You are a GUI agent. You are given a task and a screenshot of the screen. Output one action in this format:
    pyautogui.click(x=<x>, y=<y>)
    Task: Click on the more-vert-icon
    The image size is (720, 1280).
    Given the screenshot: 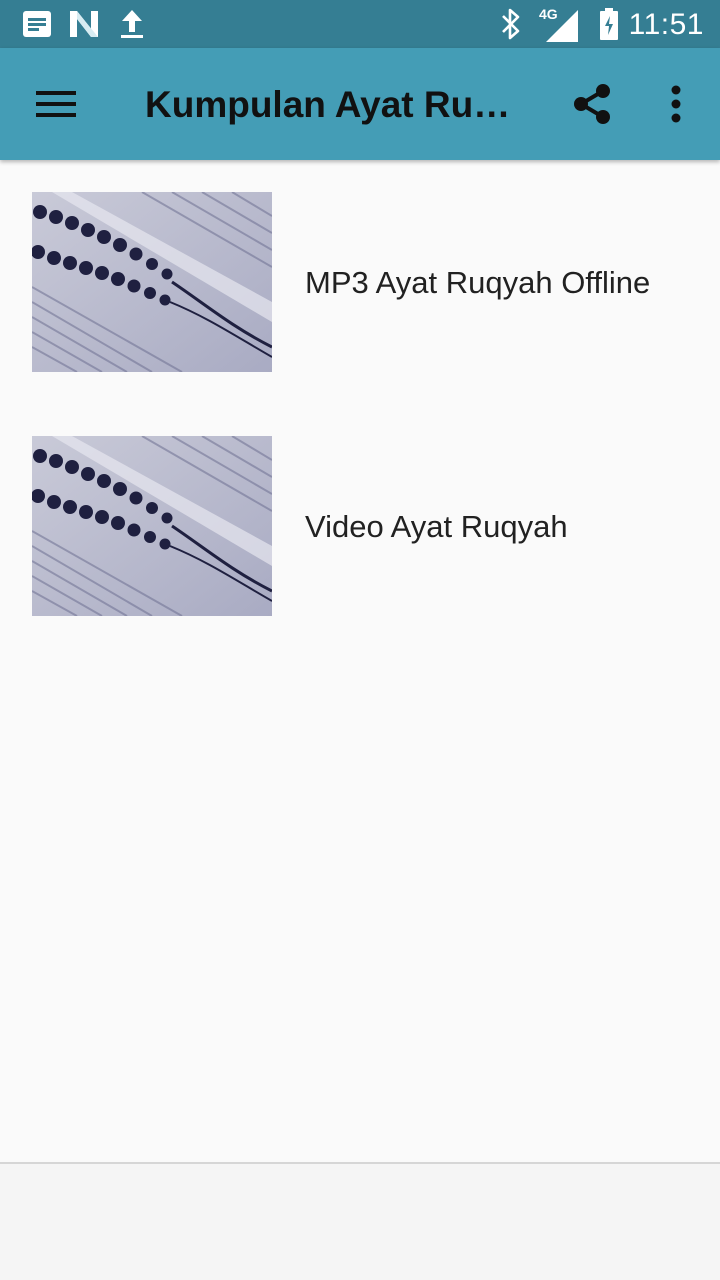 What is the action you would take?
    pyautogui.click(x=676, y=104)
    